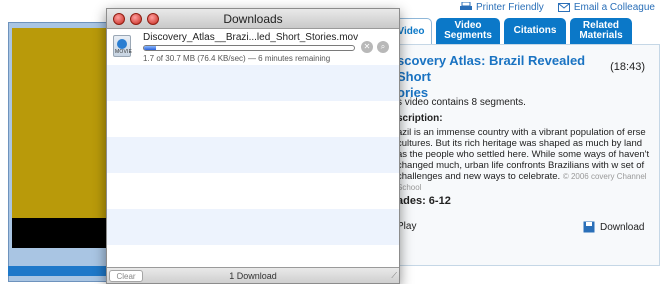 The height and width of the screenshot is (284, 667). I want to click on download-progress-fill, so click(150, 48).